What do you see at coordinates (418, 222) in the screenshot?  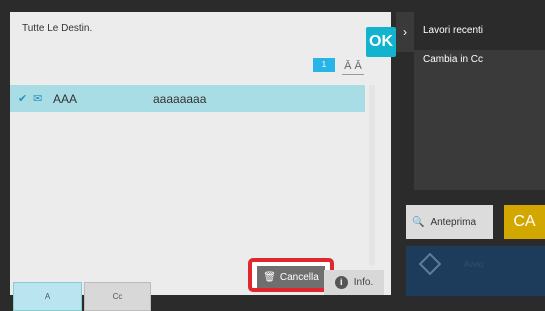 I see `magnifier-icon: 🔍` at bounding box center [418, 222].